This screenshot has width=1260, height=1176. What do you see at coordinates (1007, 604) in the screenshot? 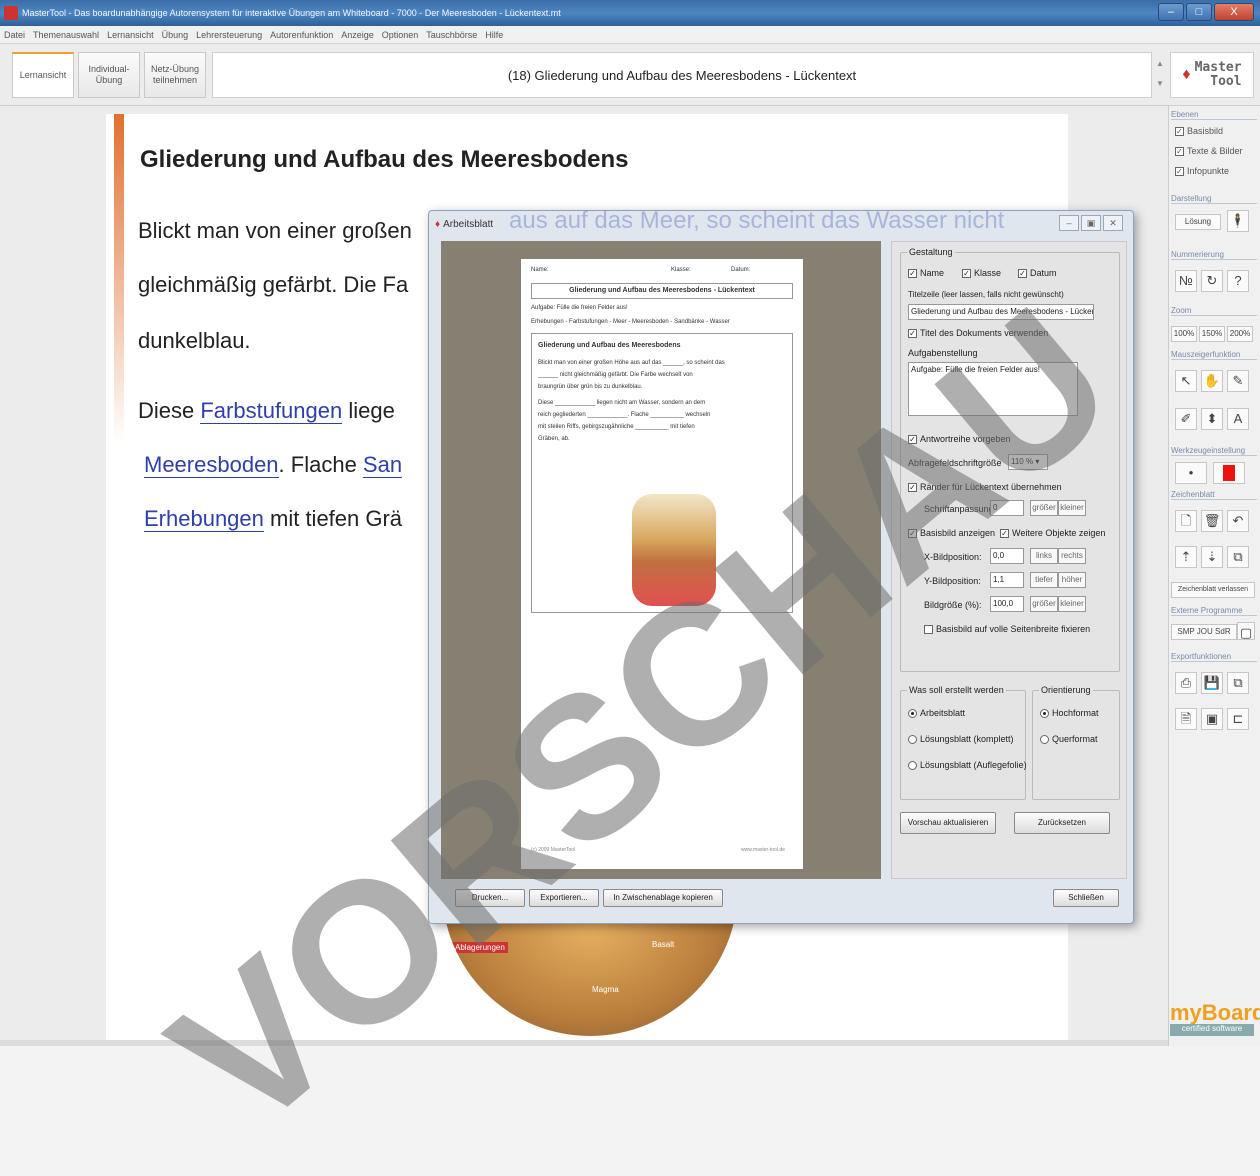
I see `groesse-input: 100,0` at bounding box center [1007, 604].